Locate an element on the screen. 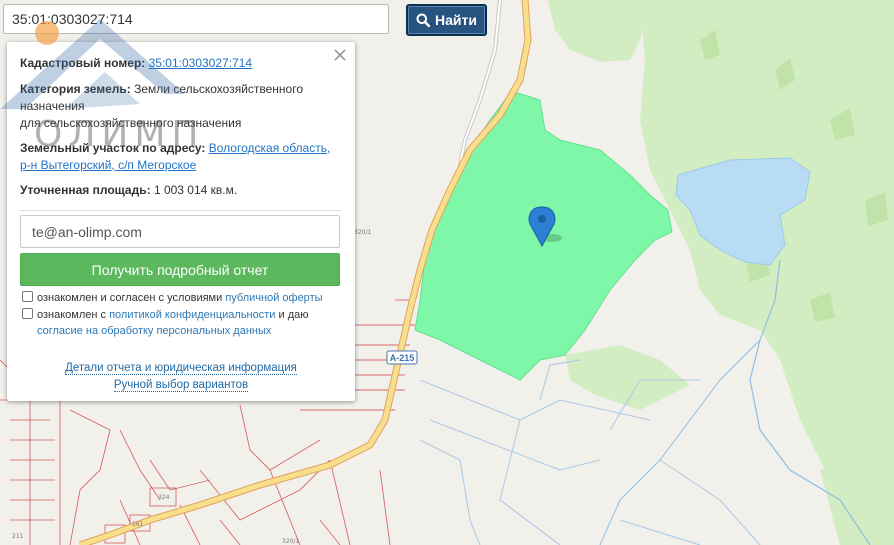 The width and height of the screenshot is (894, 545). map-label: 211 is located at coordinates (18, 536).